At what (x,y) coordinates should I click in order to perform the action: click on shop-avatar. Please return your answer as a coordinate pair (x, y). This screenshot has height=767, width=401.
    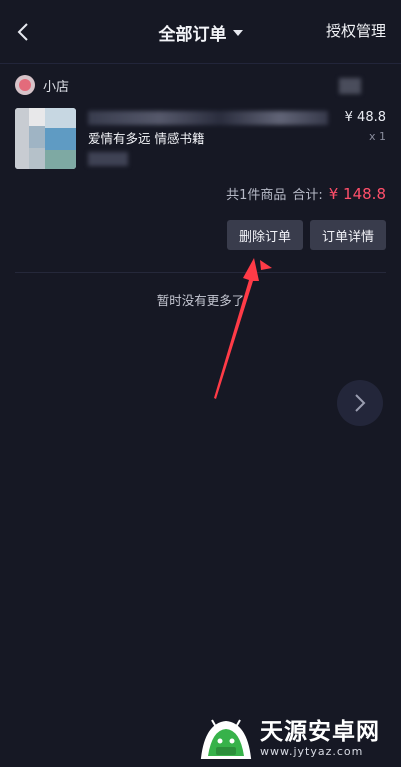
    Looking at the image, I should click on (25, 85).